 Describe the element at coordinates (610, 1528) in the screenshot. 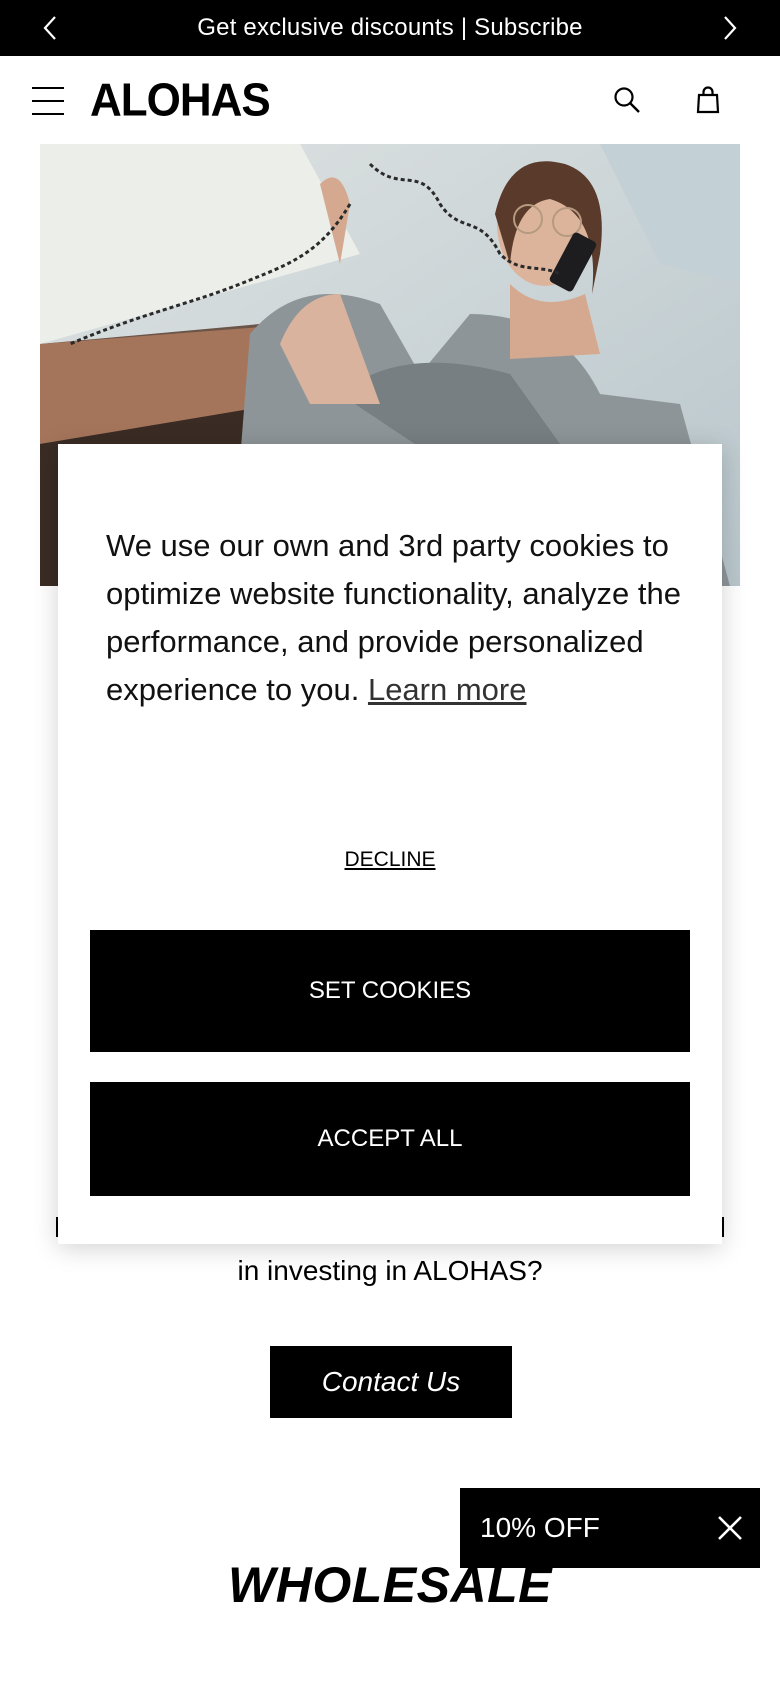

I see `discount-popup: 10% OFF` at that location.